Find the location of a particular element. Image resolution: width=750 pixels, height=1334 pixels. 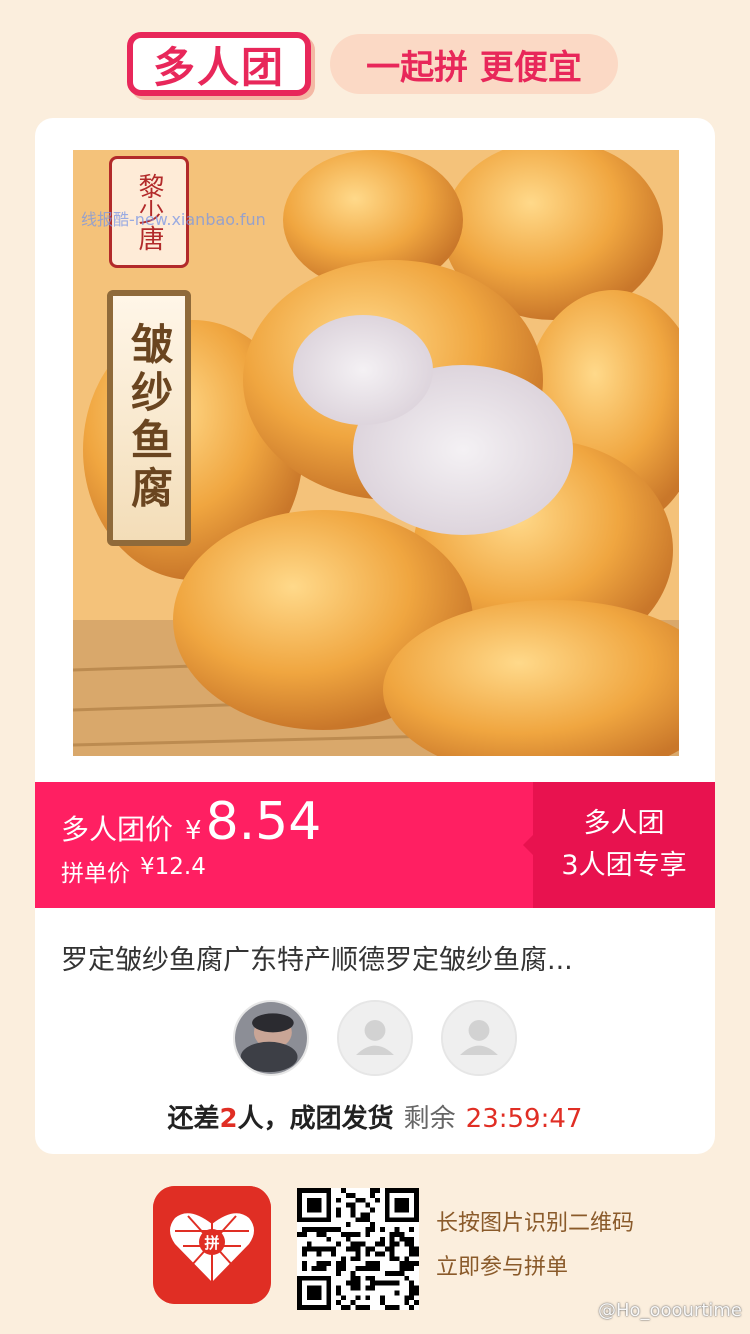

group-price-value: 8.54 is located at coordinates (263, 822).